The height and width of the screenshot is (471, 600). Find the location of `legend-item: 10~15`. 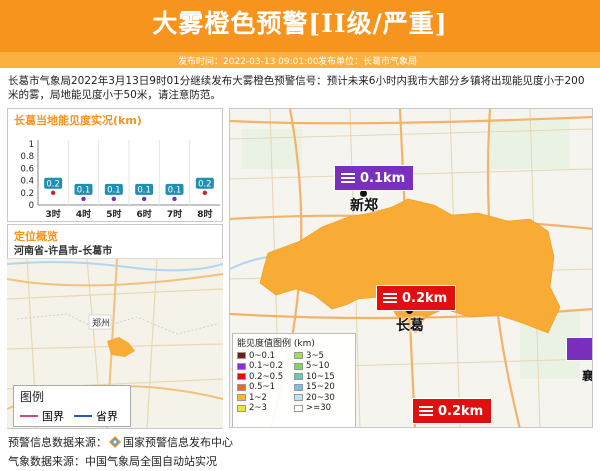

legend-item: 10~15 is located at coordinates (322, 377).